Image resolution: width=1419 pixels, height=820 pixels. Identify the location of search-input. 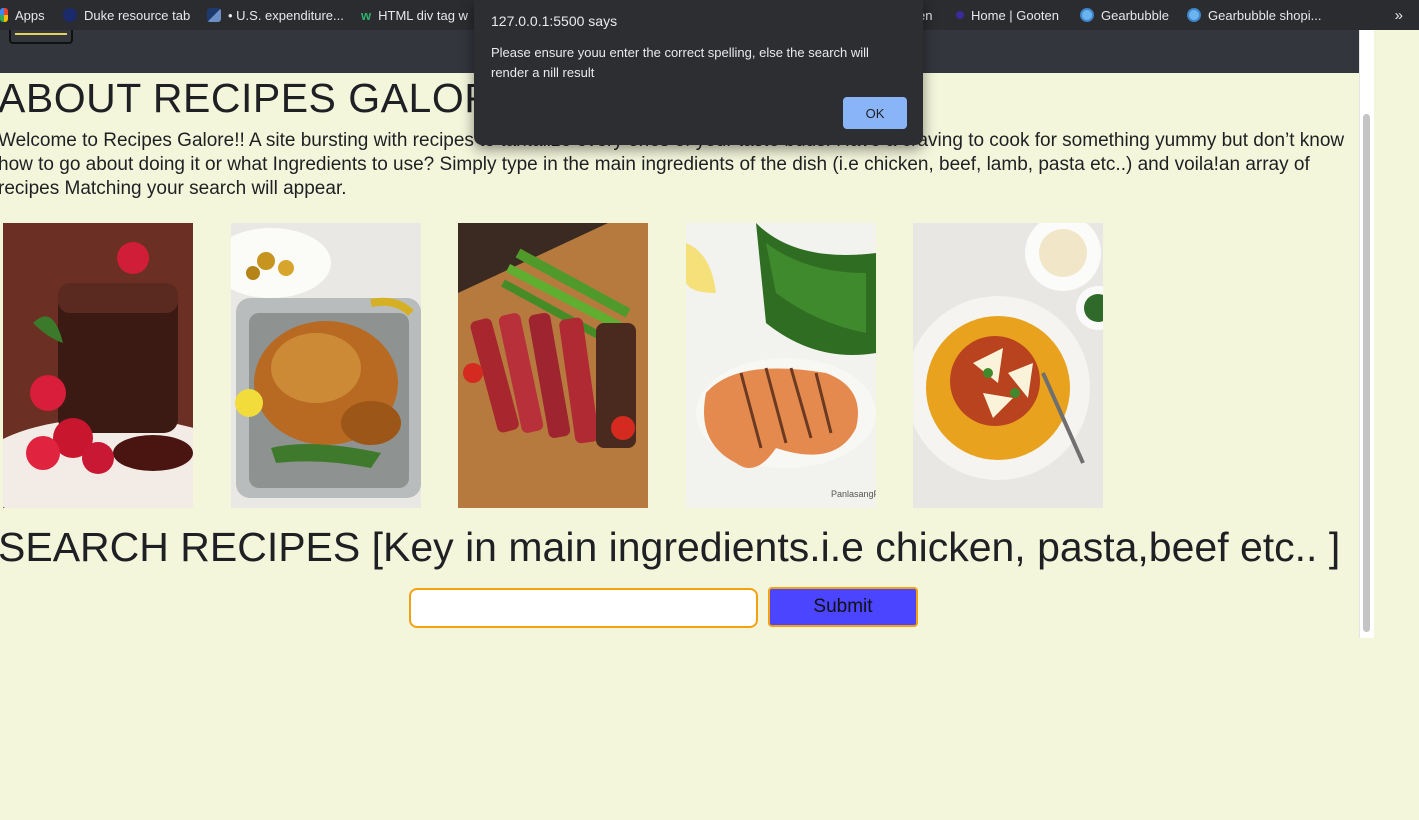
(583, 608).